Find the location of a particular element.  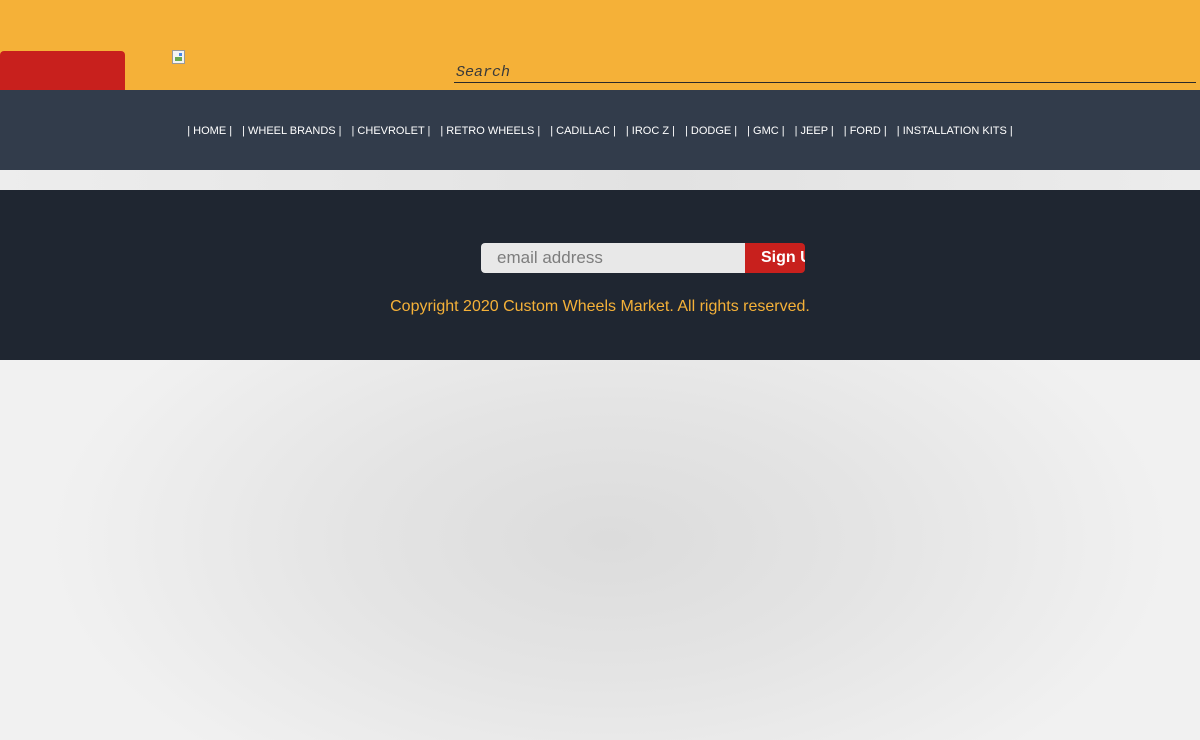

nav-item-ford: | FORD | is located at coordinates (865, 130).